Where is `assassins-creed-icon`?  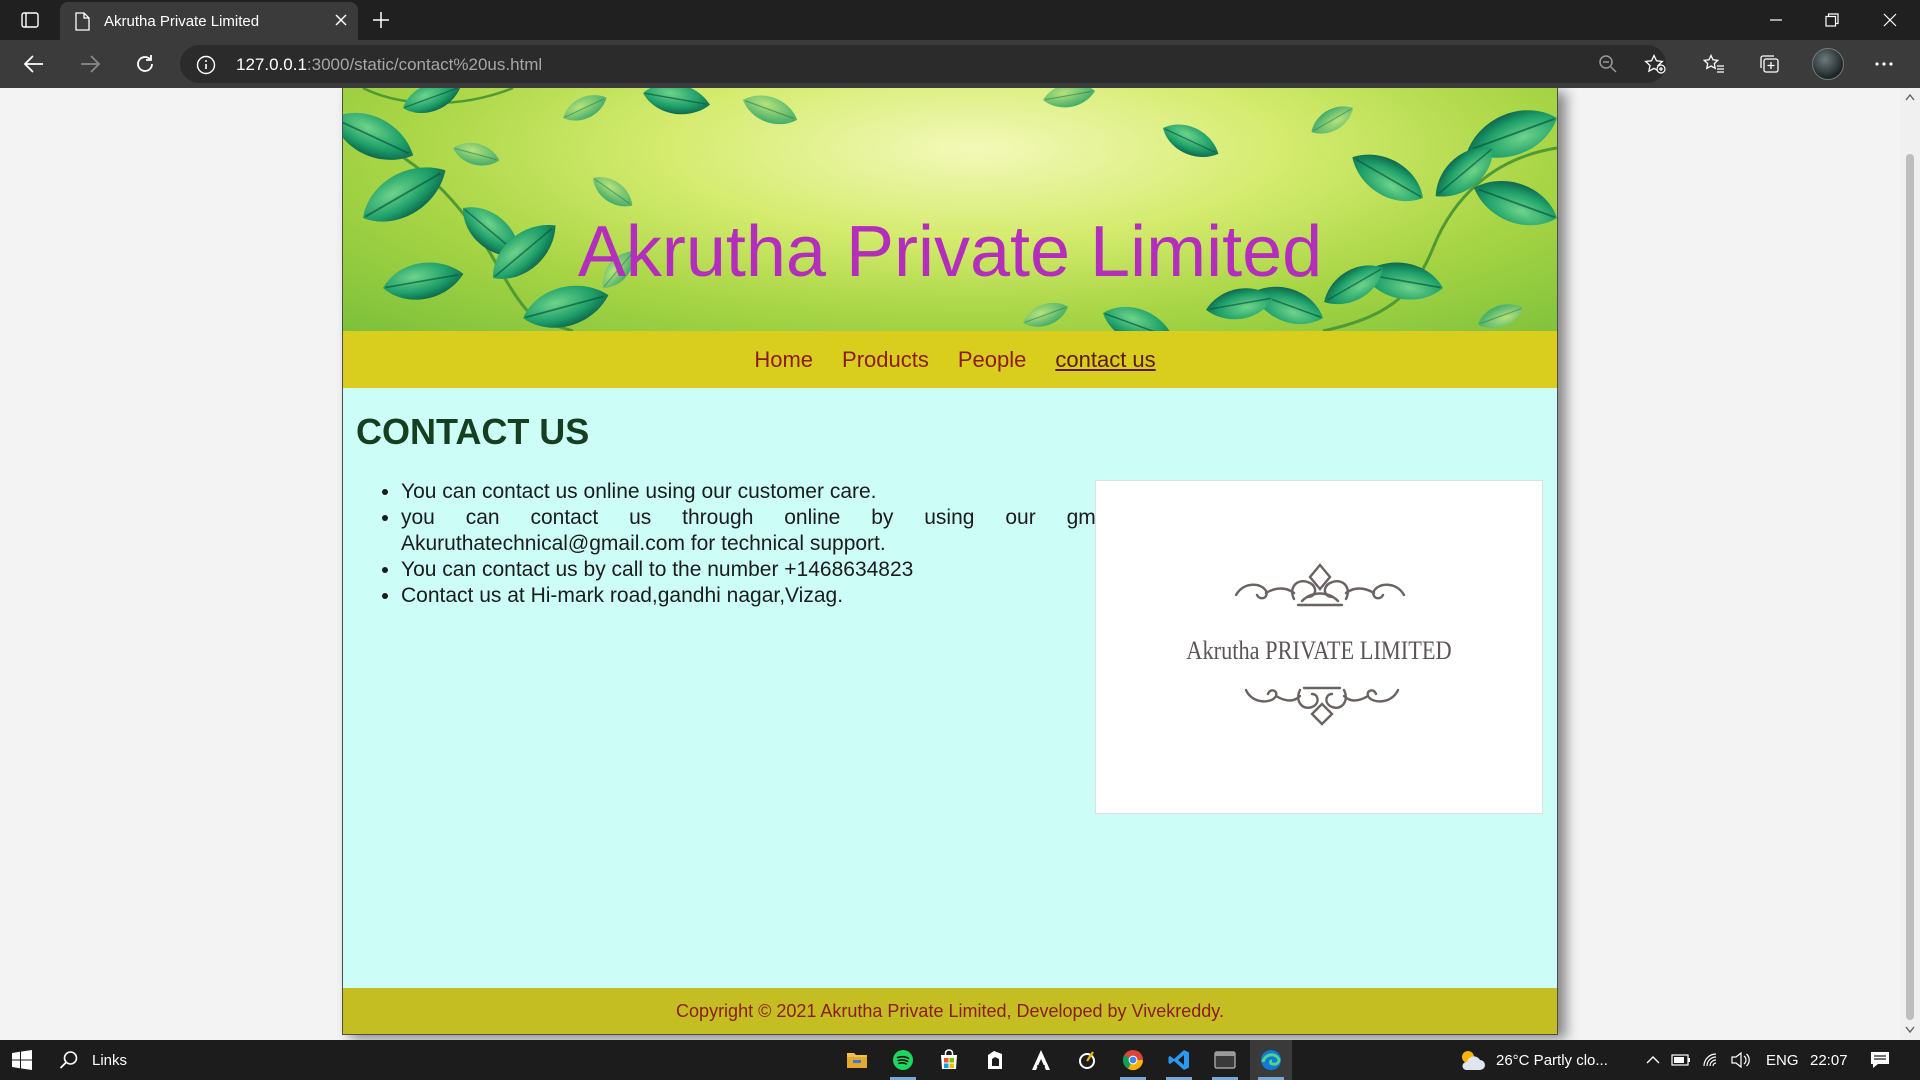
assassins-creed-icon is located at coordinates (1041, 1060).